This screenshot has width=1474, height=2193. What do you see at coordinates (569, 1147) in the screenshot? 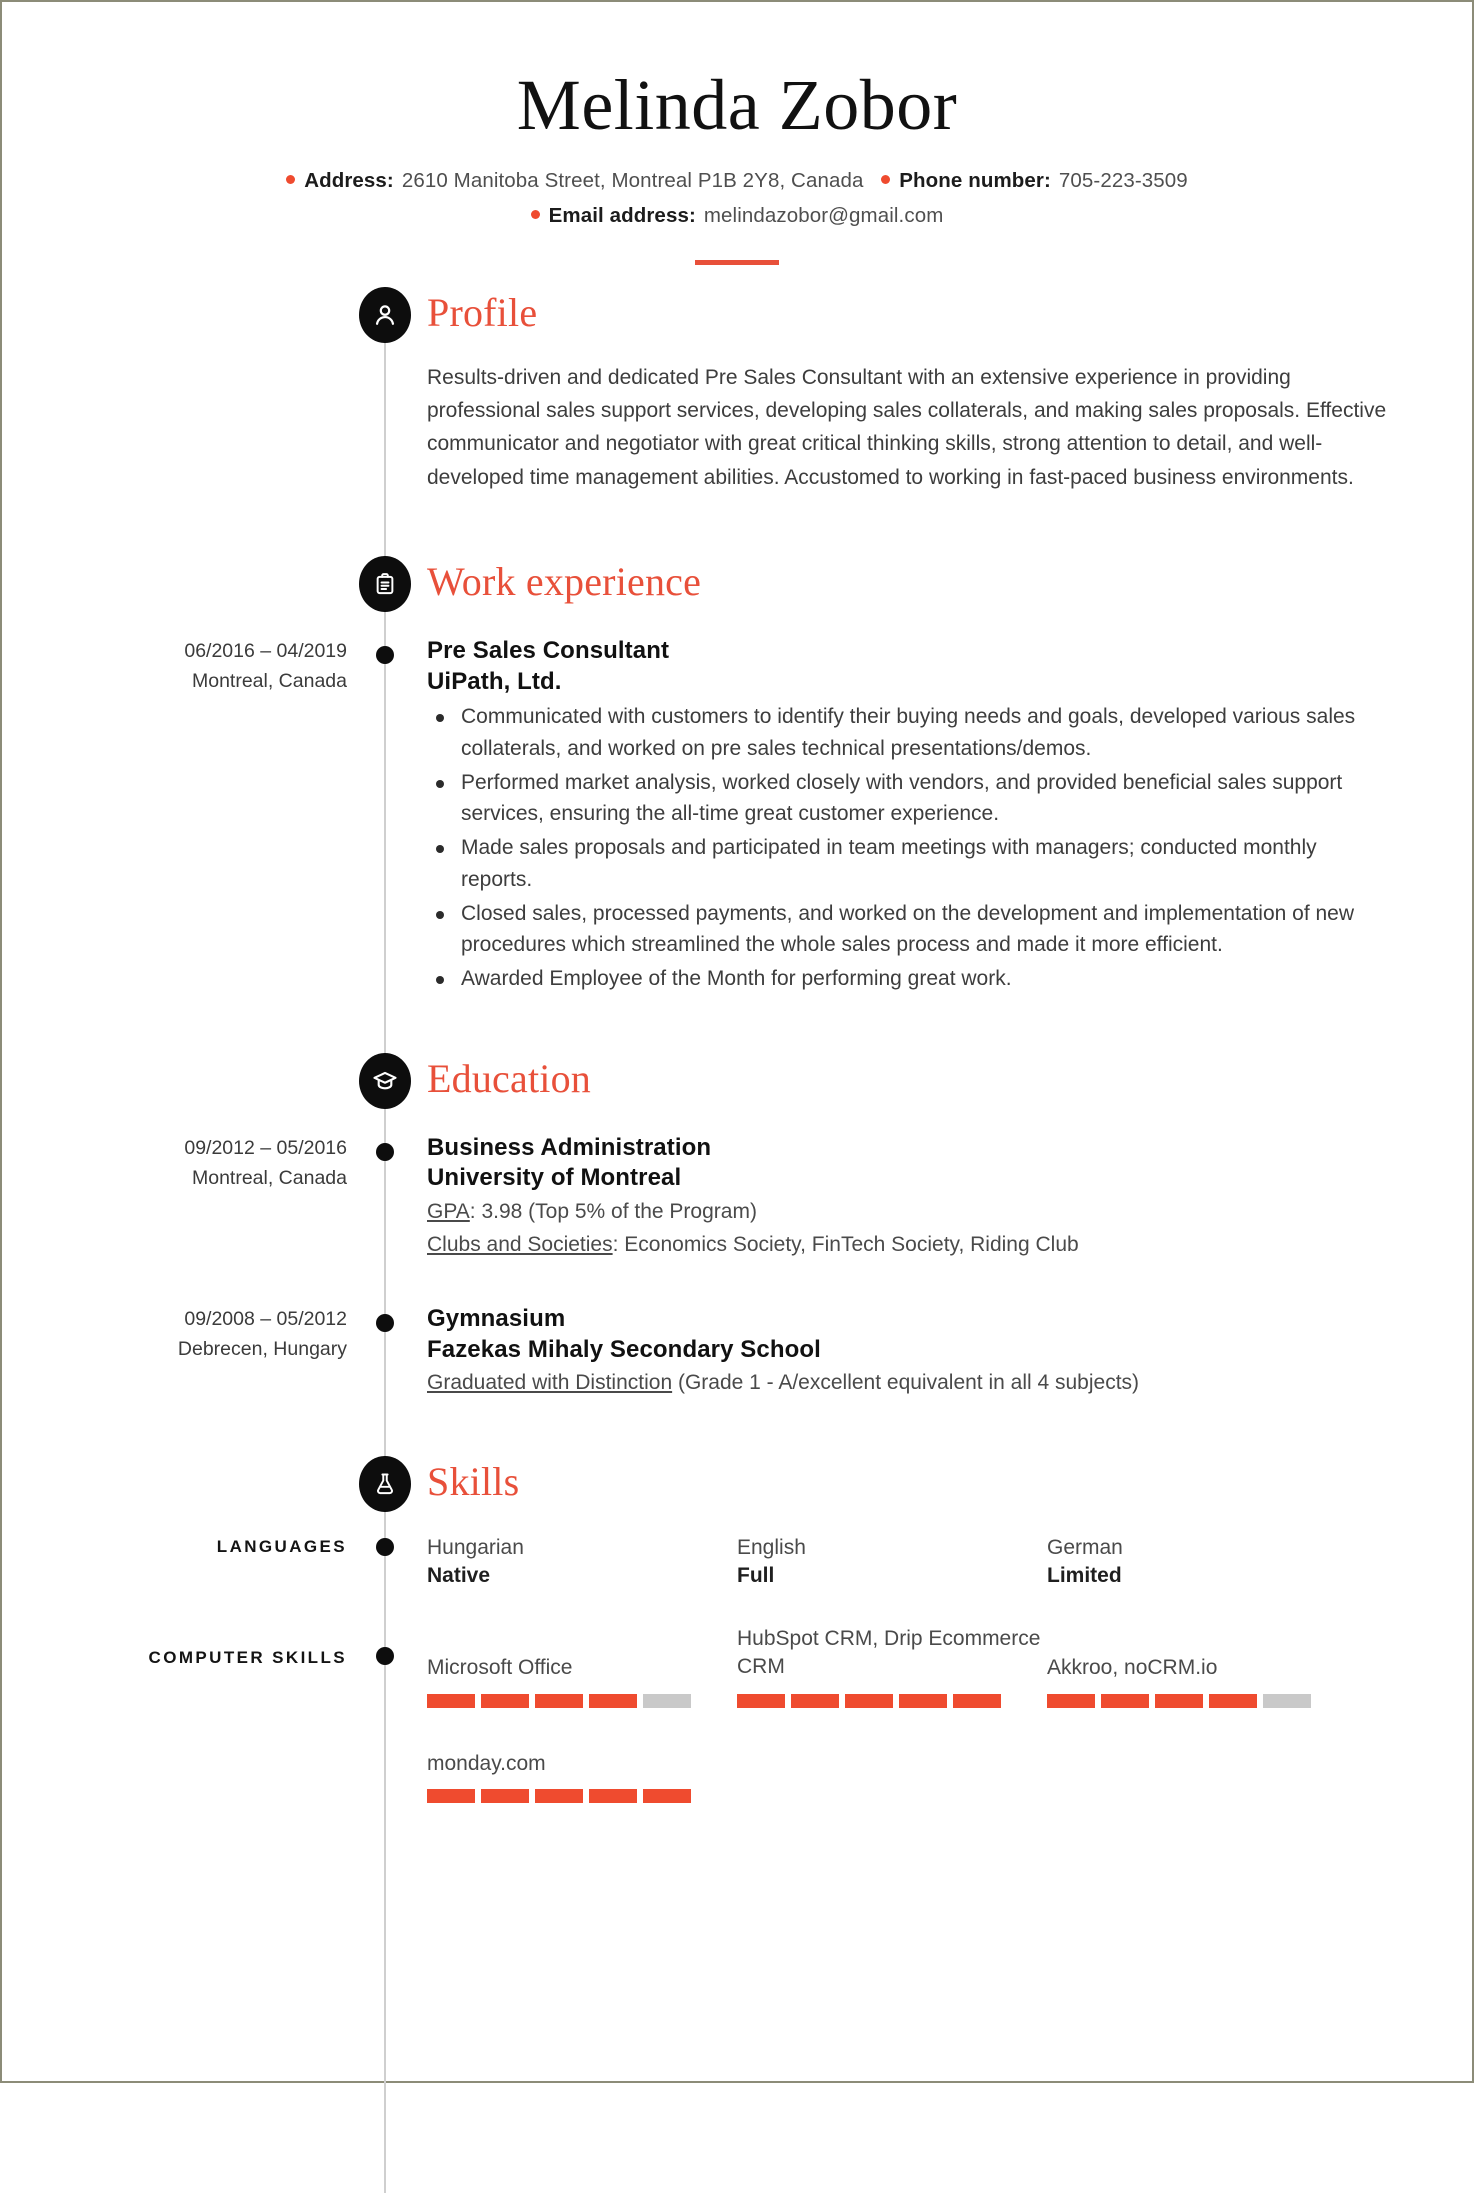
I see `education-entry-degree: Business Administration` at bounding box center [569, 1147].